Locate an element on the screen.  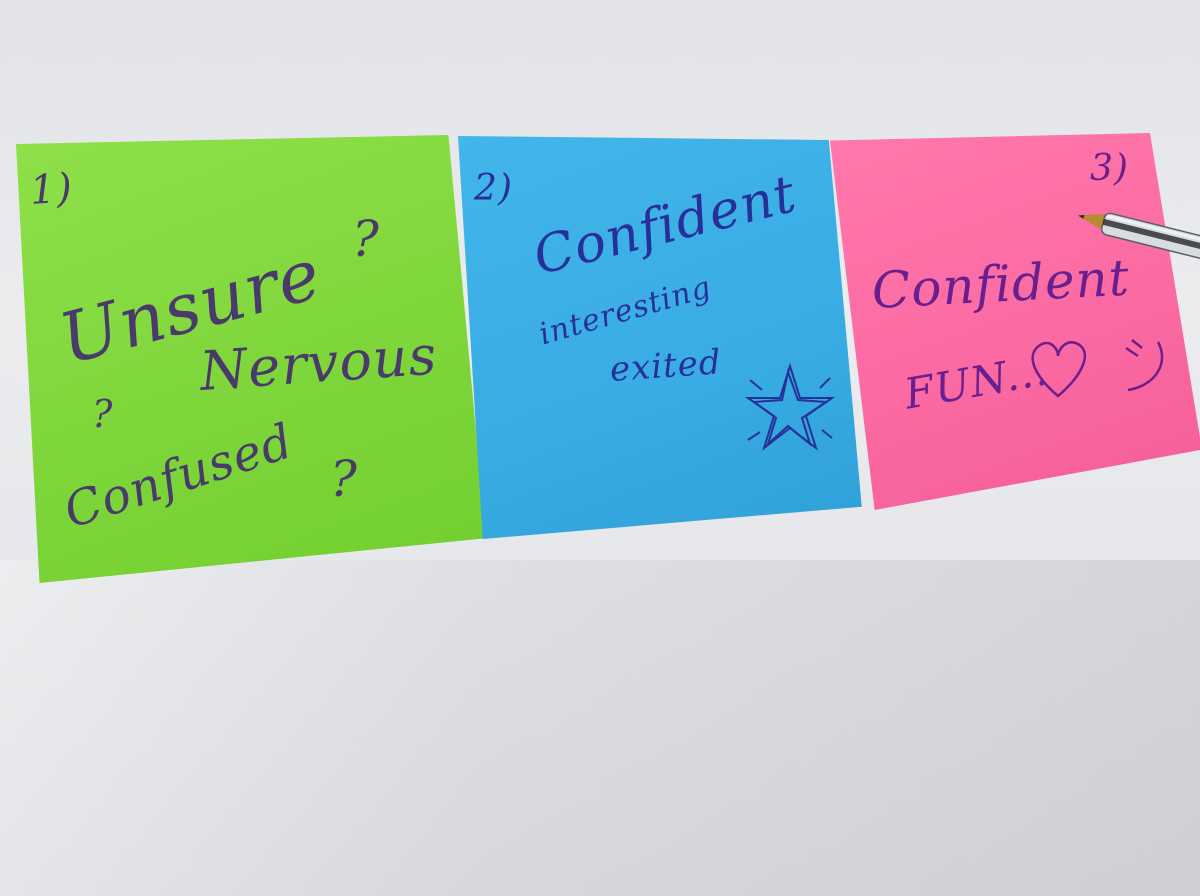
note-number-1: 1) is located at coordinates (51, 189).